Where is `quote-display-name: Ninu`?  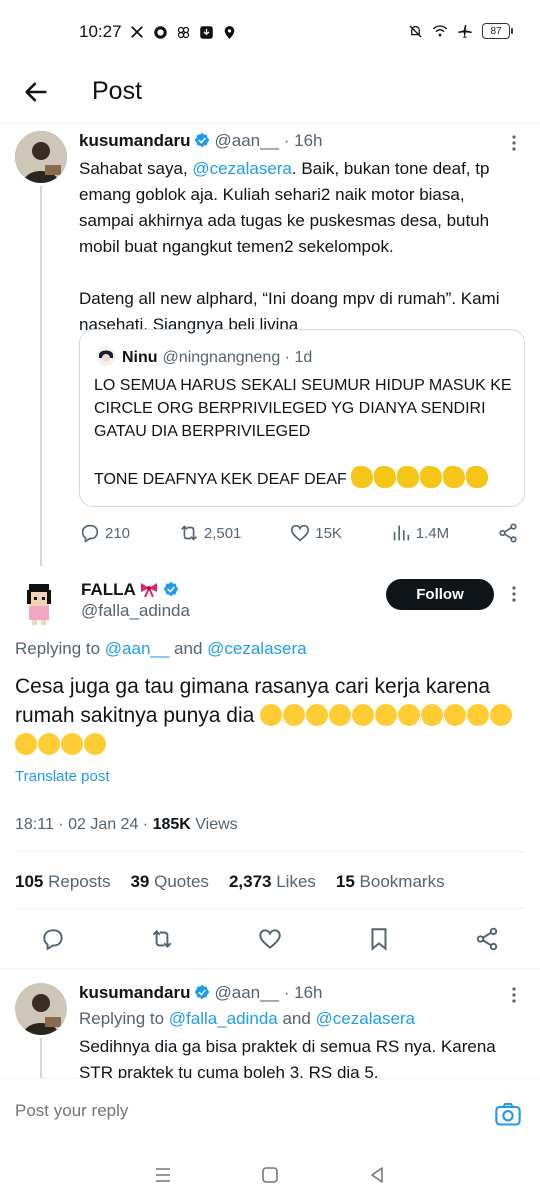 quote-display-name: Ninu is located at coordinates (140, 357).